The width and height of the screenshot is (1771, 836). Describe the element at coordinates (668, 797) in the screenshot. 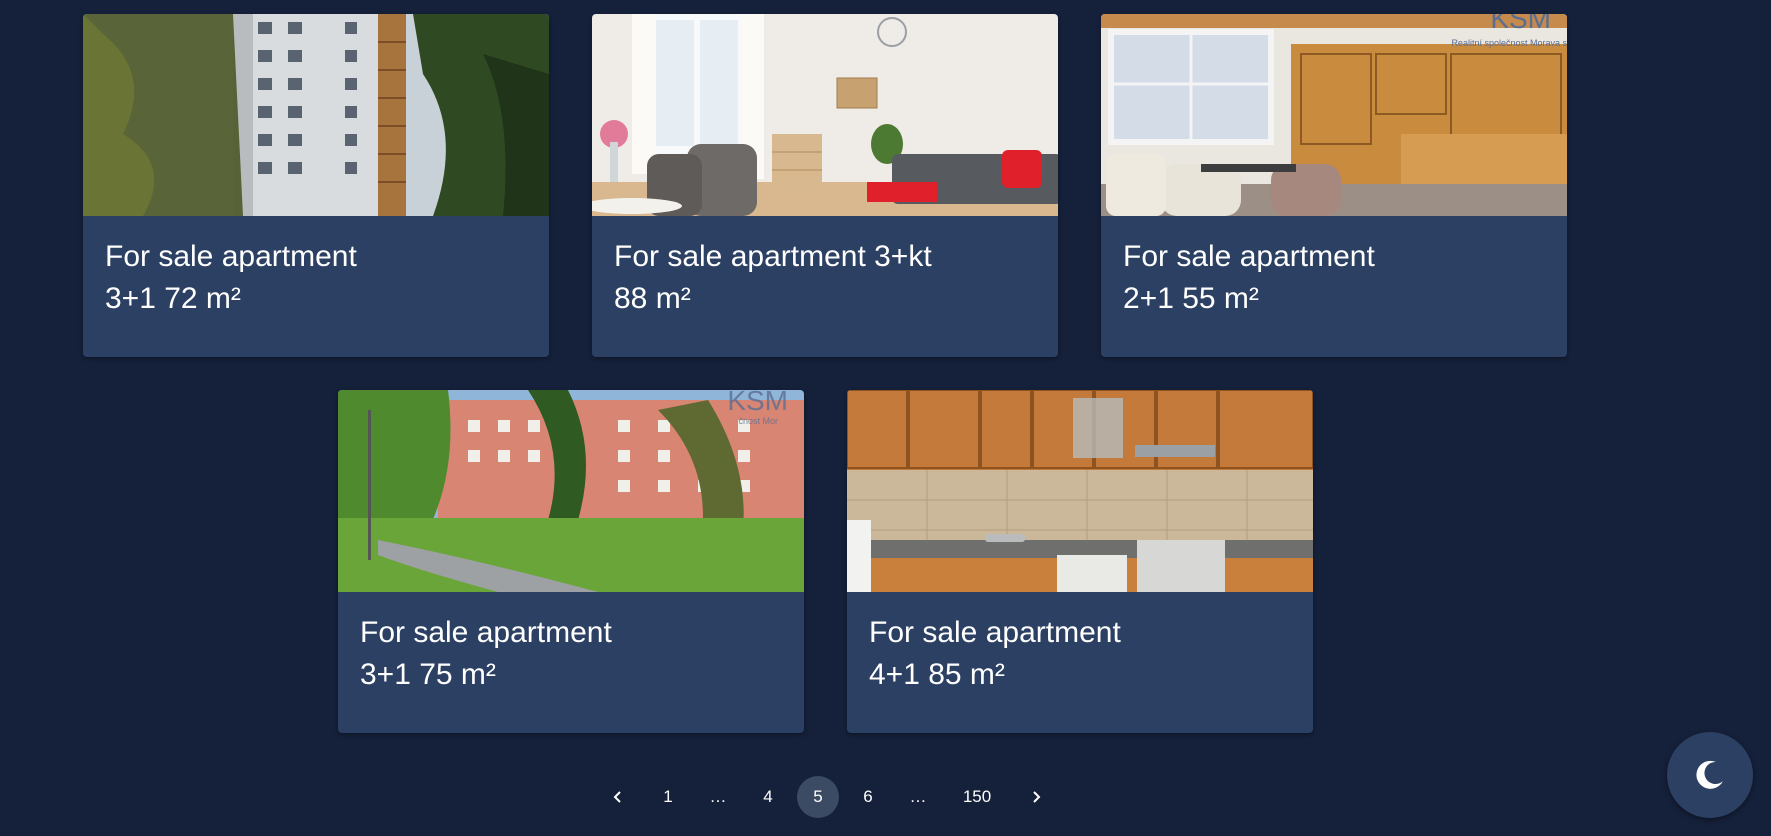

I see `page-button-1: 1` at that location.